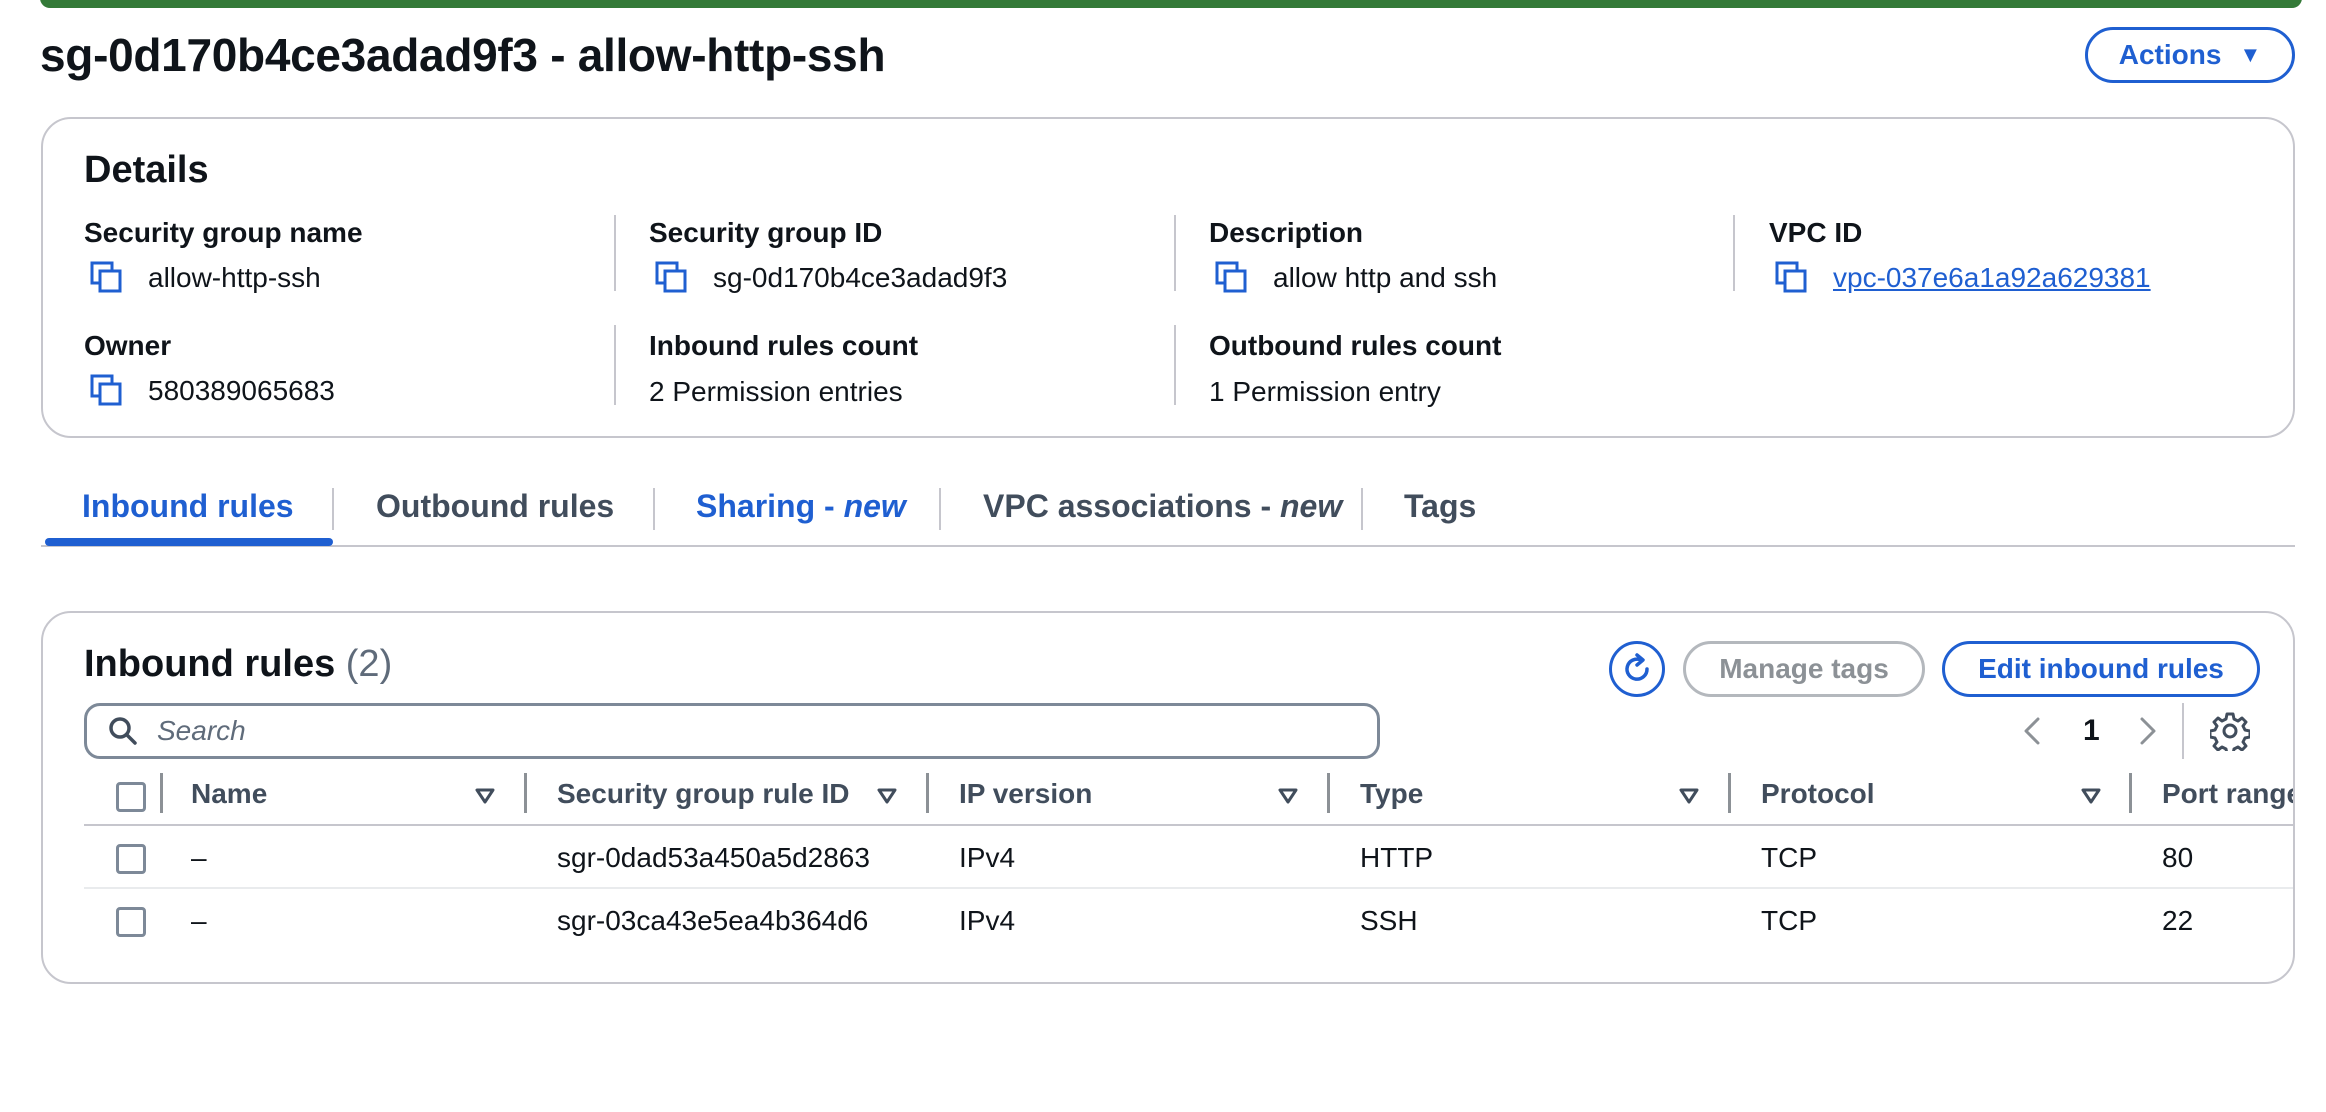 This screenshot has width=2326, height=1112. Describe the element at coordinates (1992, 278) in the screenshot. I see `vpc-id-link: vpc-037e6a1a92a629381` at that location.